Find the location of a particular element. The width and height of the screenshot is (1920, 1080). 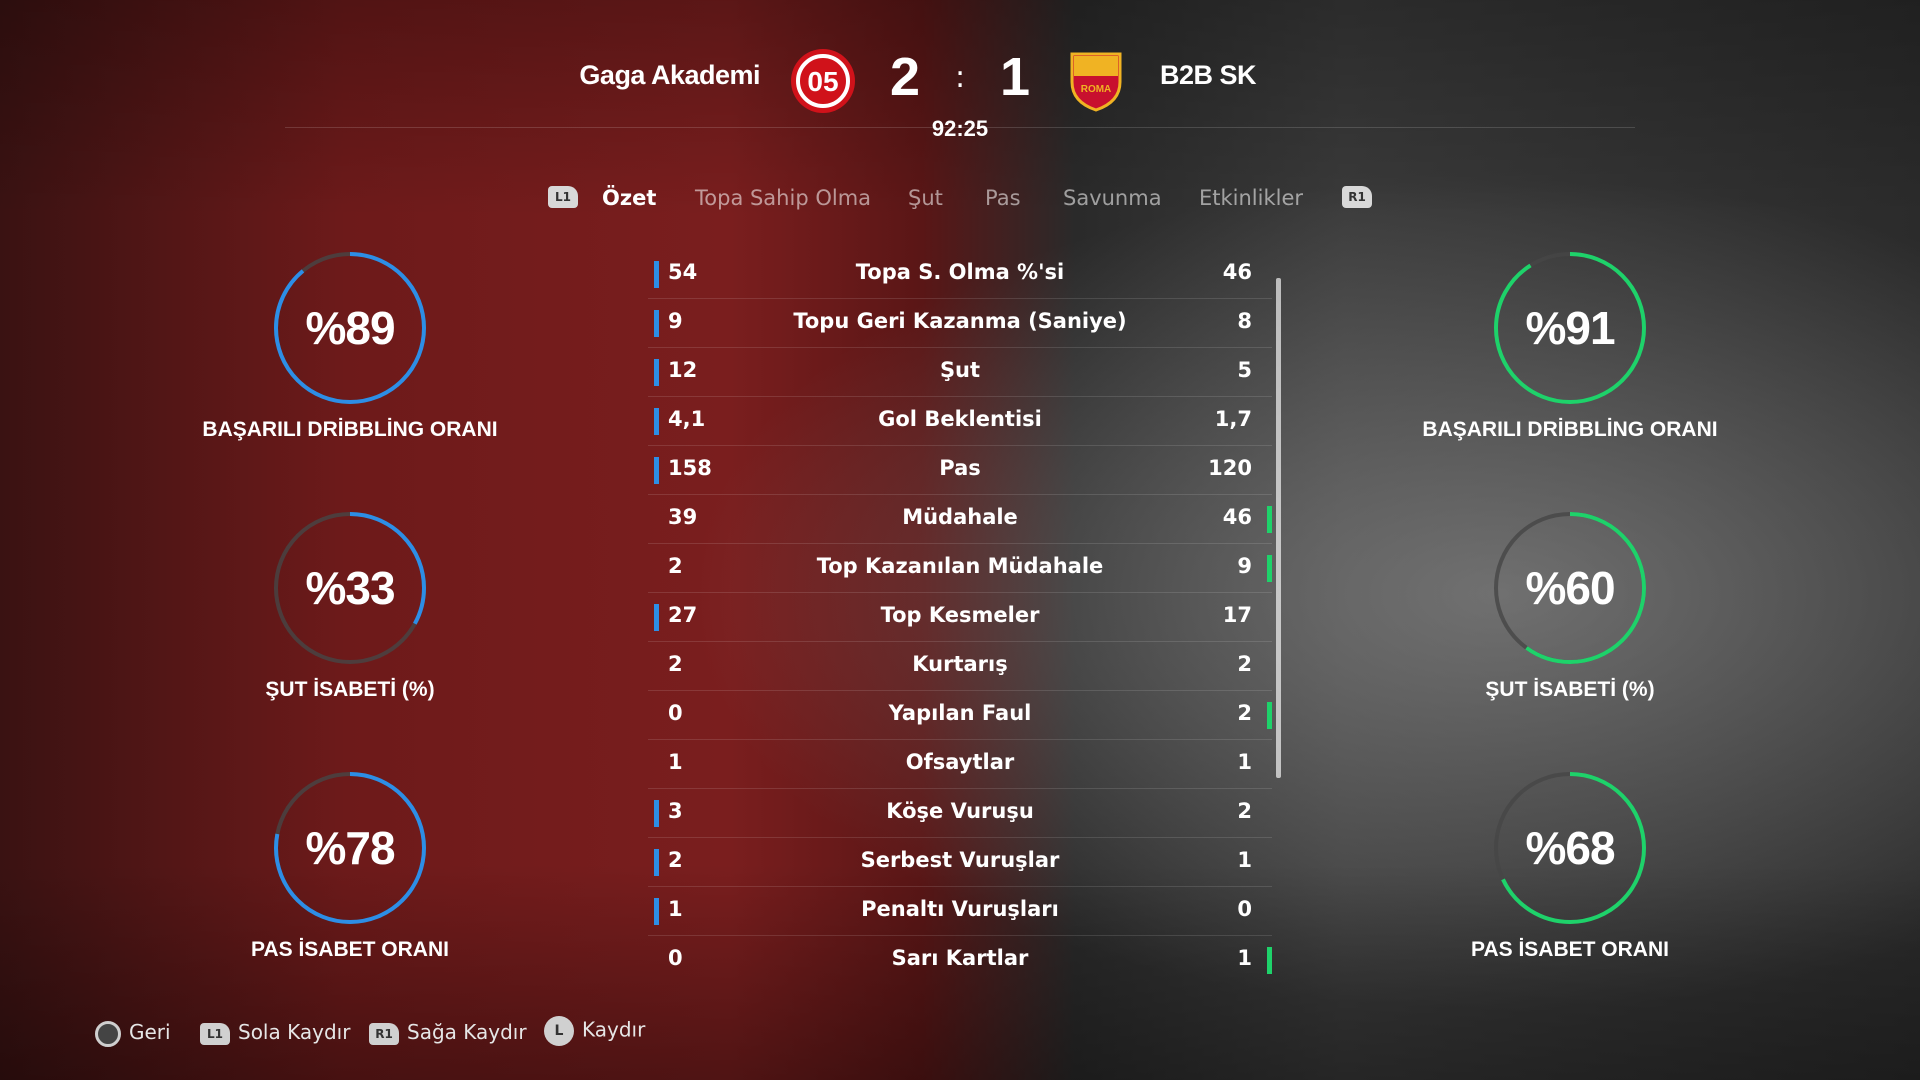

home-crest-text: 05 is located at coordinates (822, 81).